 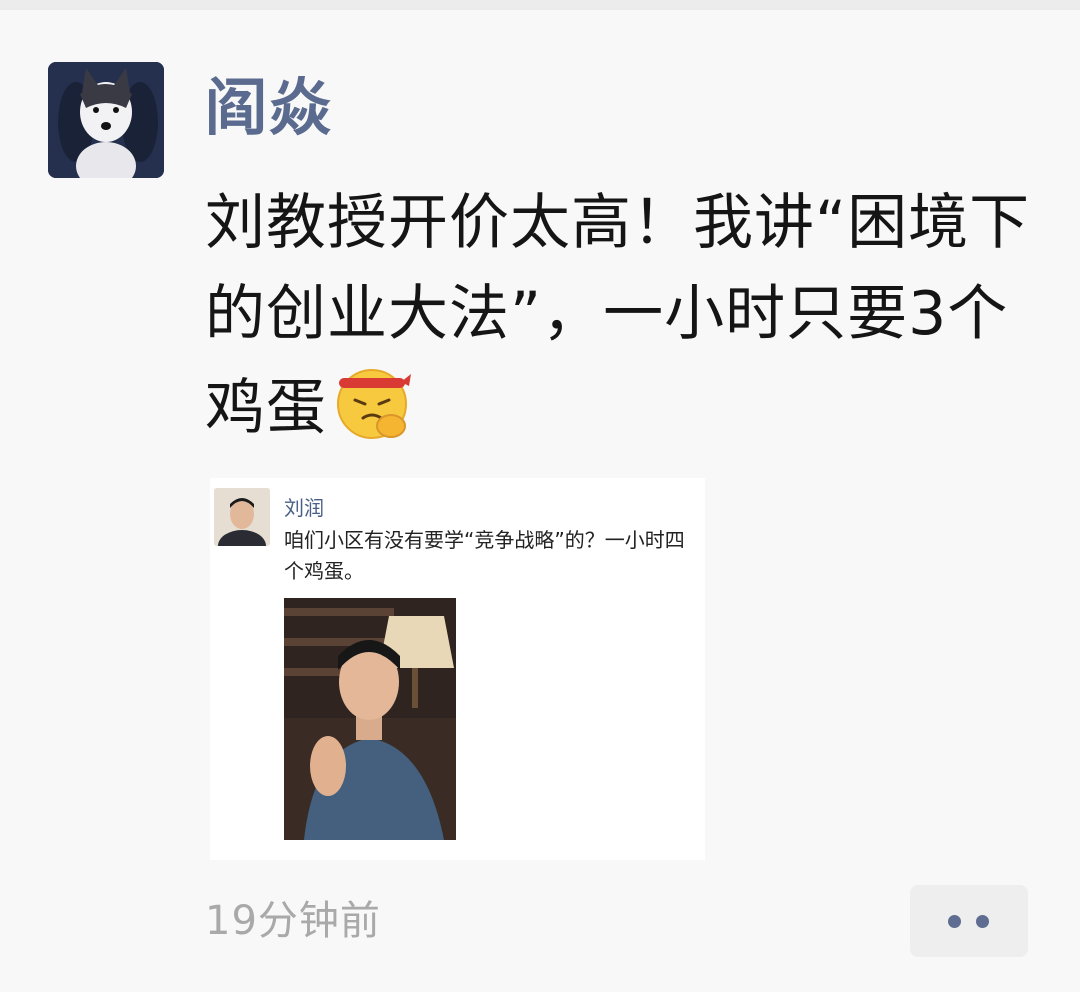 What do you see at coordinates (540, 5) in the screenshot?
I see `top-divider` at bounding box center [540, 5].